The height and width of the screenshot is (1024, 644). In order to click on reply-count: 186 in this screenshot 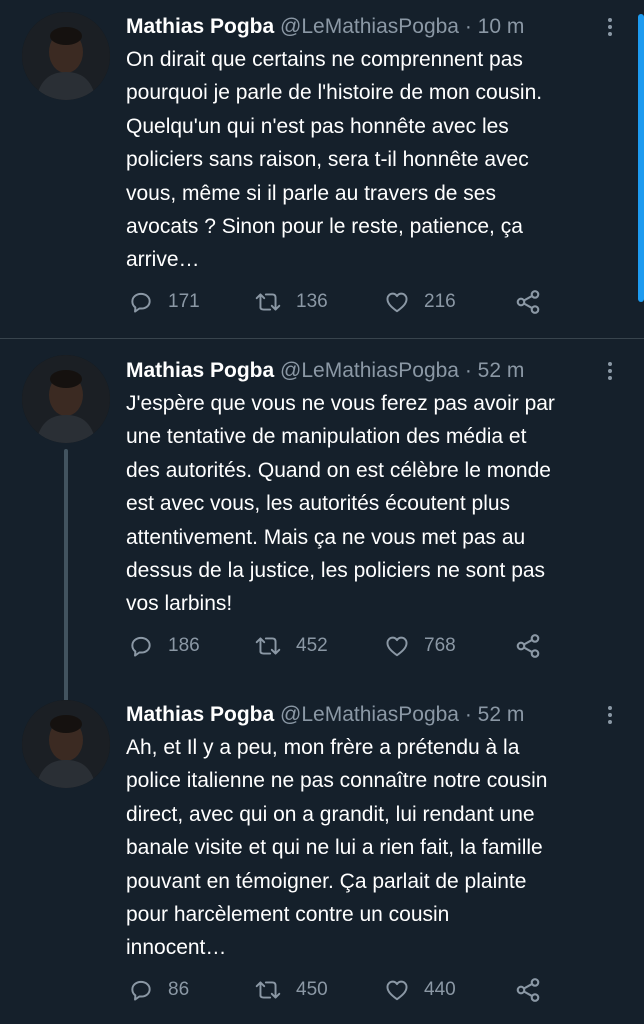, I will do `click(184, 645)`.